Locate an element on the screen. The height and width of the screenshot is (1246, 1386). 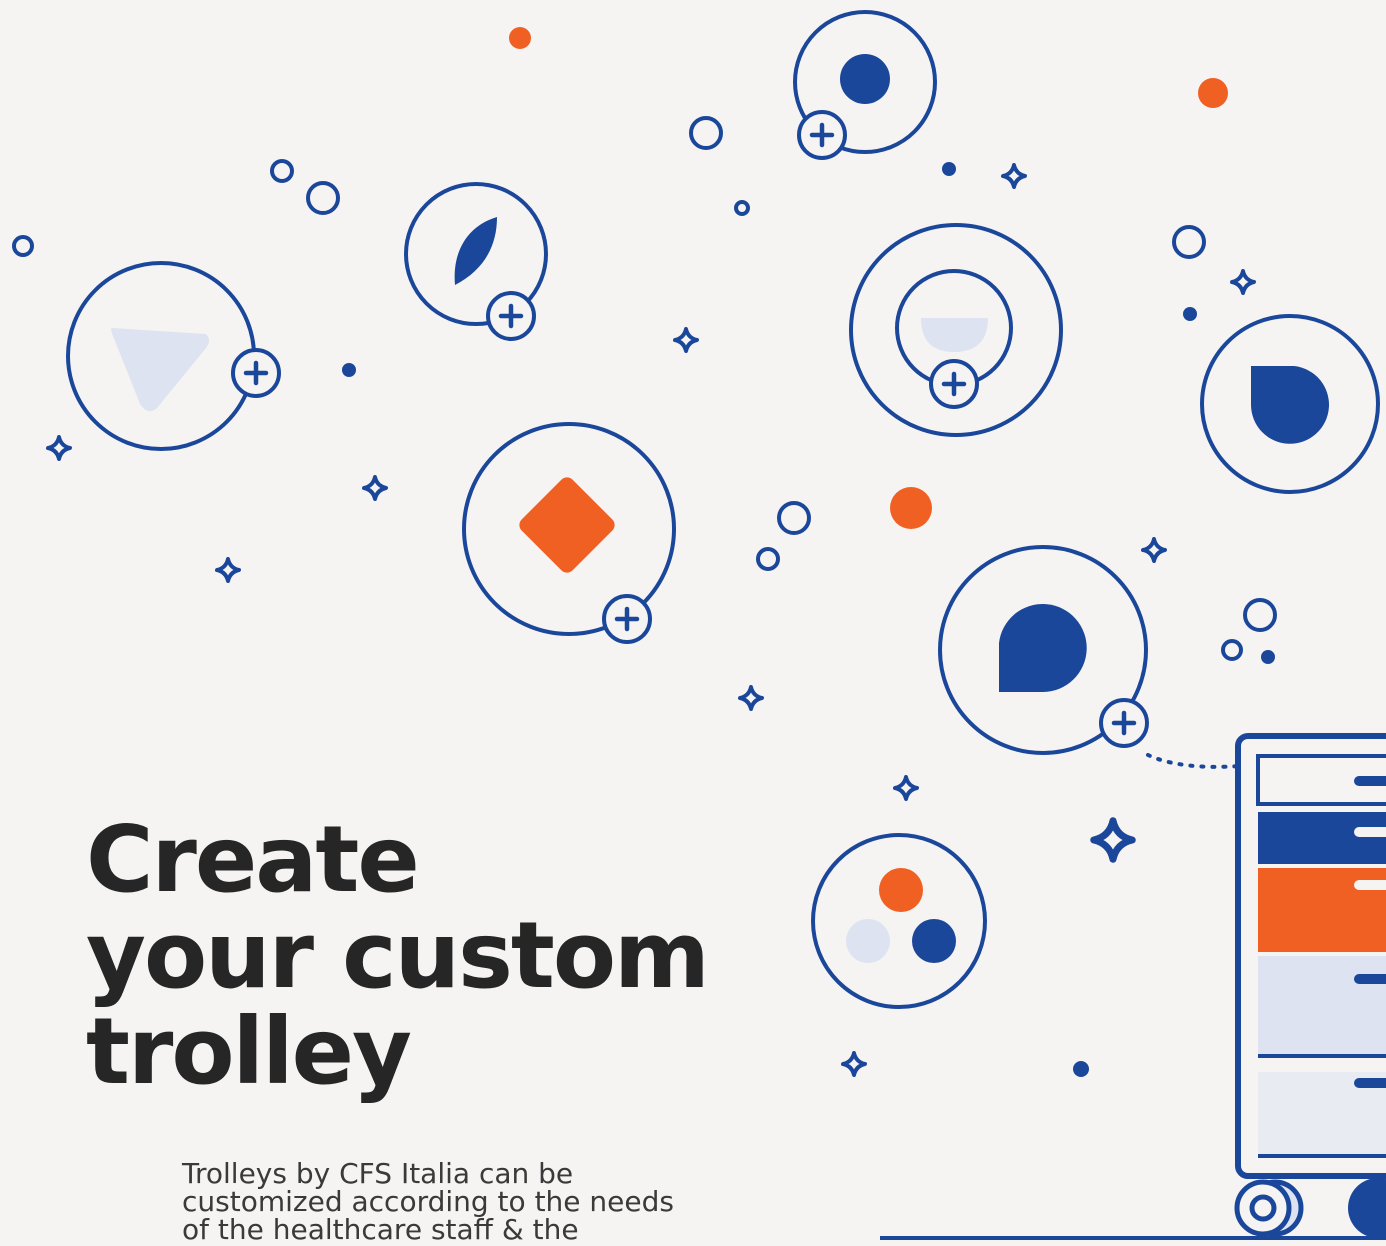
diamond-icon-circle is located at coordinates (569, 532).